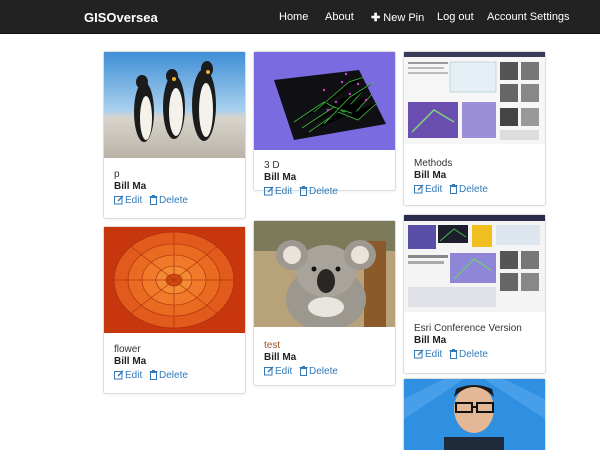 Image resolution: width=600 pixels, height=450 pixels. Describe the element at coordinates (468, 328) in the screenshot. I see `pin-title: Esri Conference Version` at that location.